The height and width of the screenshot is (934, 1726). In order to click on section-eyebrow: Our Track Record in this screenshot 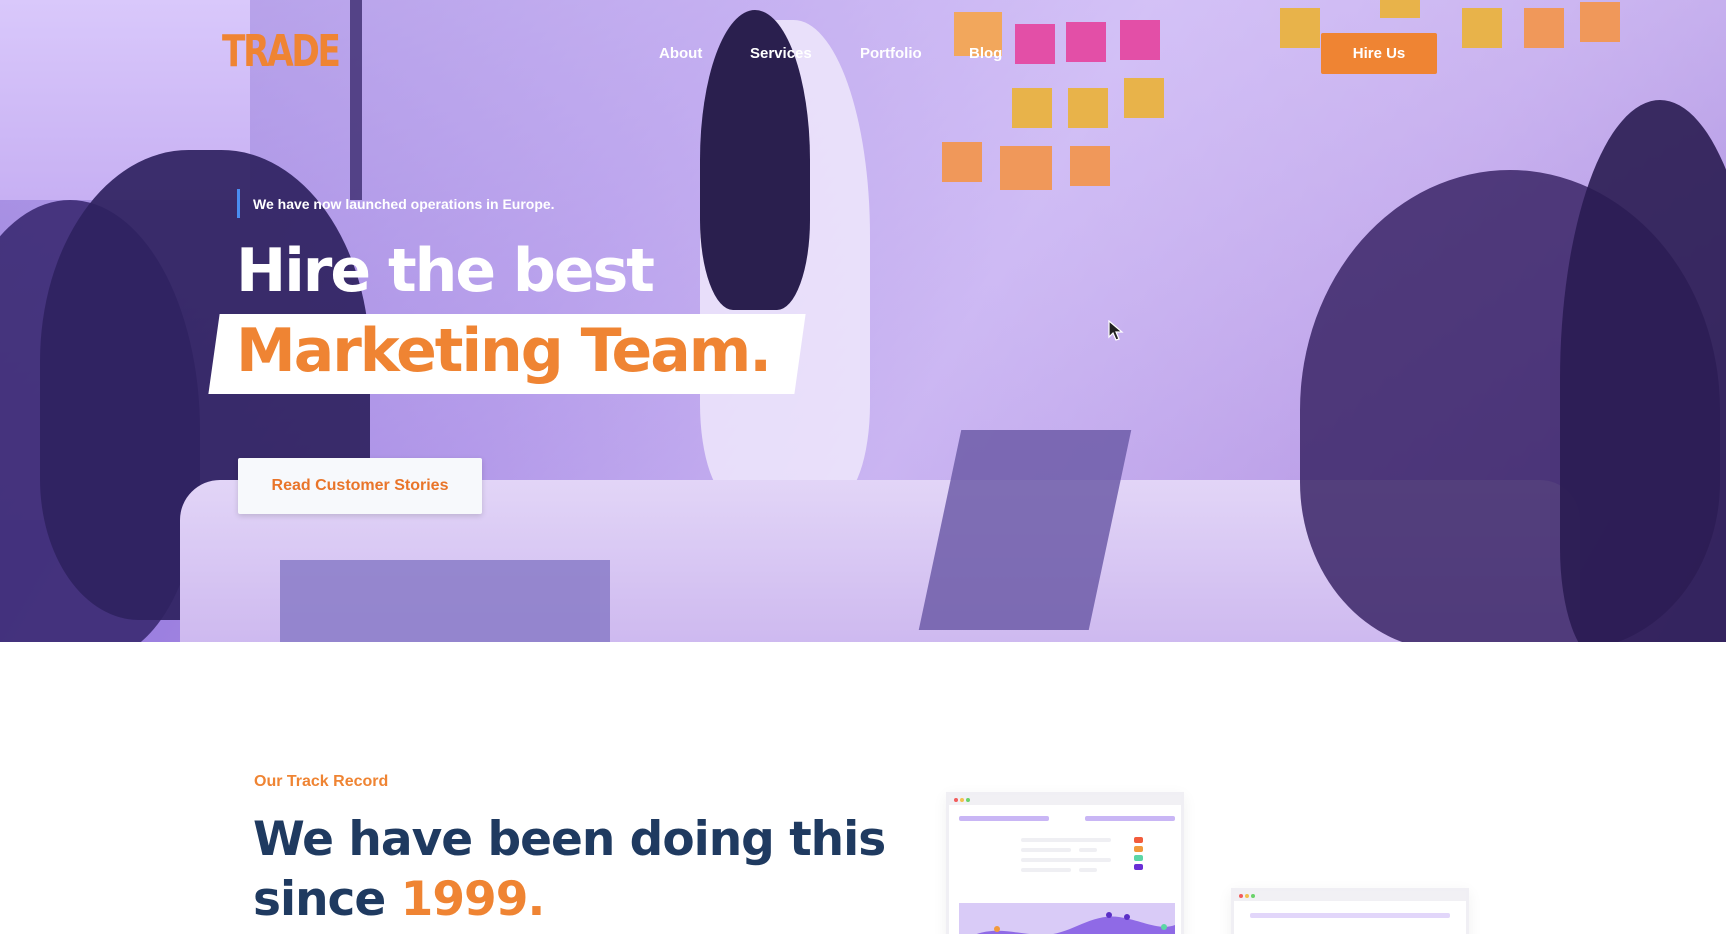, I will do `click(321, 781)`.